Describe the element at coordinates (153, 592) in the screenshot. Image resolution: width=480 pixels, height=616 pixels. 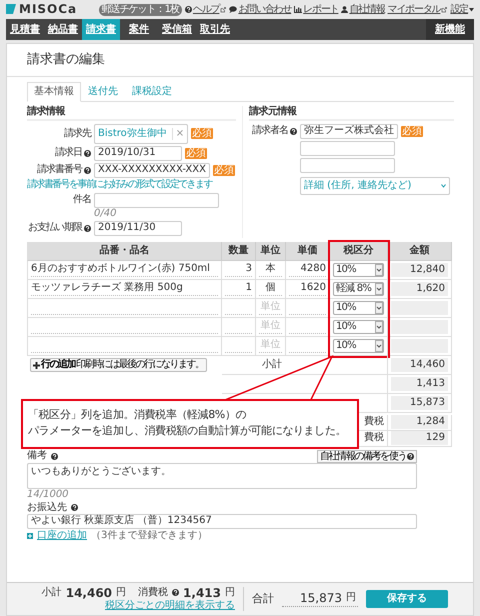
I see `tax-label: 消費税` at that location.